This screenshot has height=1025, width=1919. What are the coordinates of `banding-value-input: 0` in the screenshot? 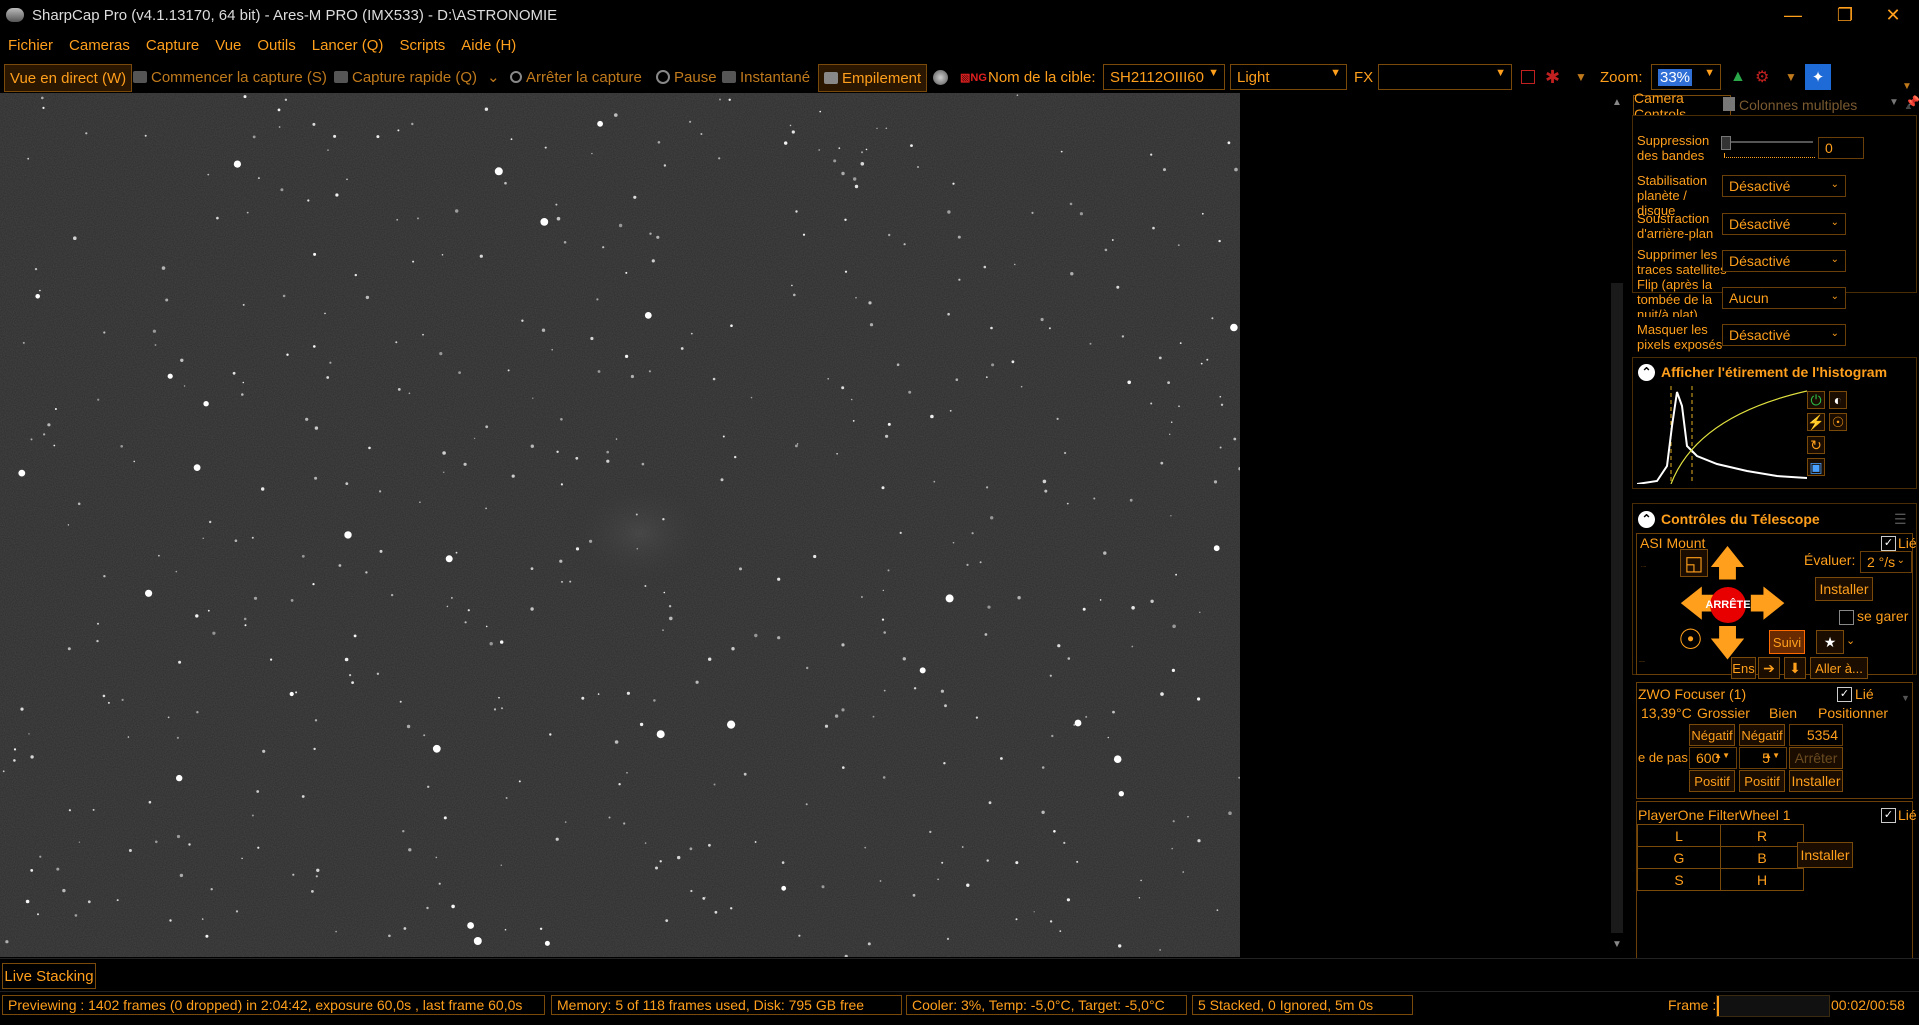 It's located at (1841, 148).